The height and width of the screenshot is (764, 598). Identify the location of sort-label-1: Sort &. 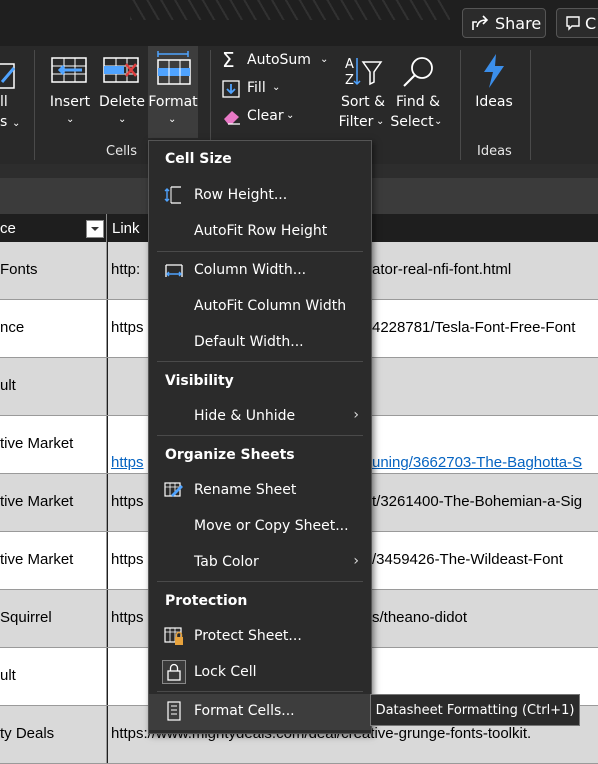
(363, 102).